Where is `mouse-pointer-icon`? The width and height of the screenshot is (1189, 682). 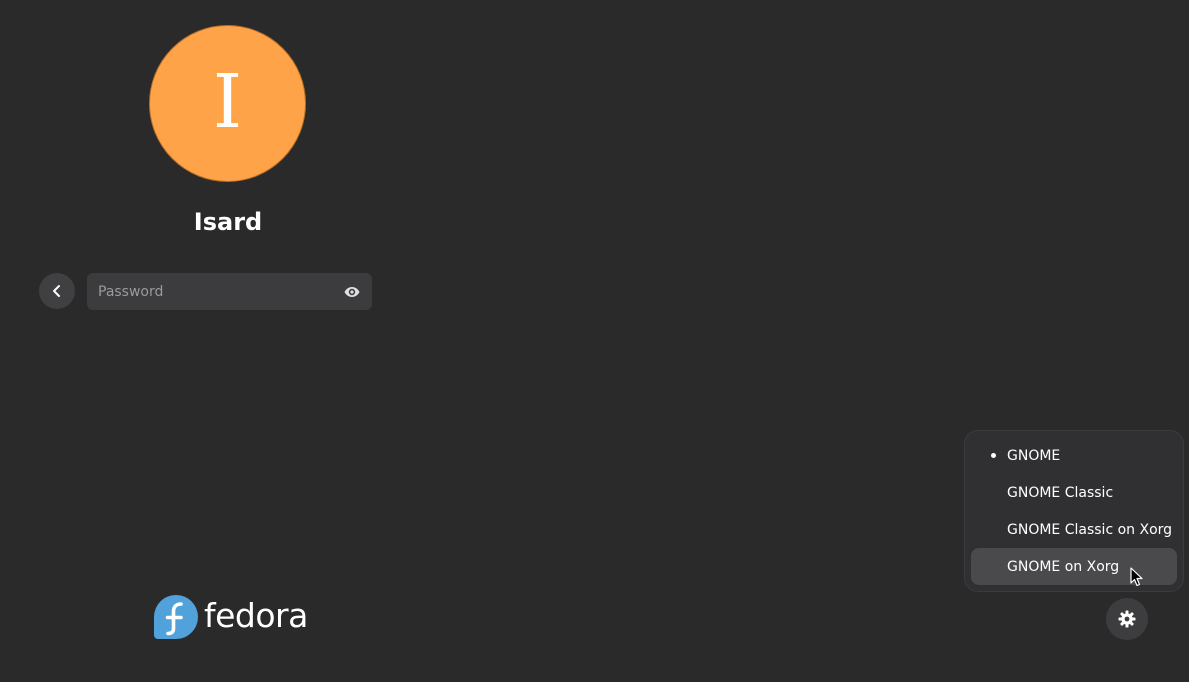
mouse-pointer-icon is located at coordinates (1136, 577).